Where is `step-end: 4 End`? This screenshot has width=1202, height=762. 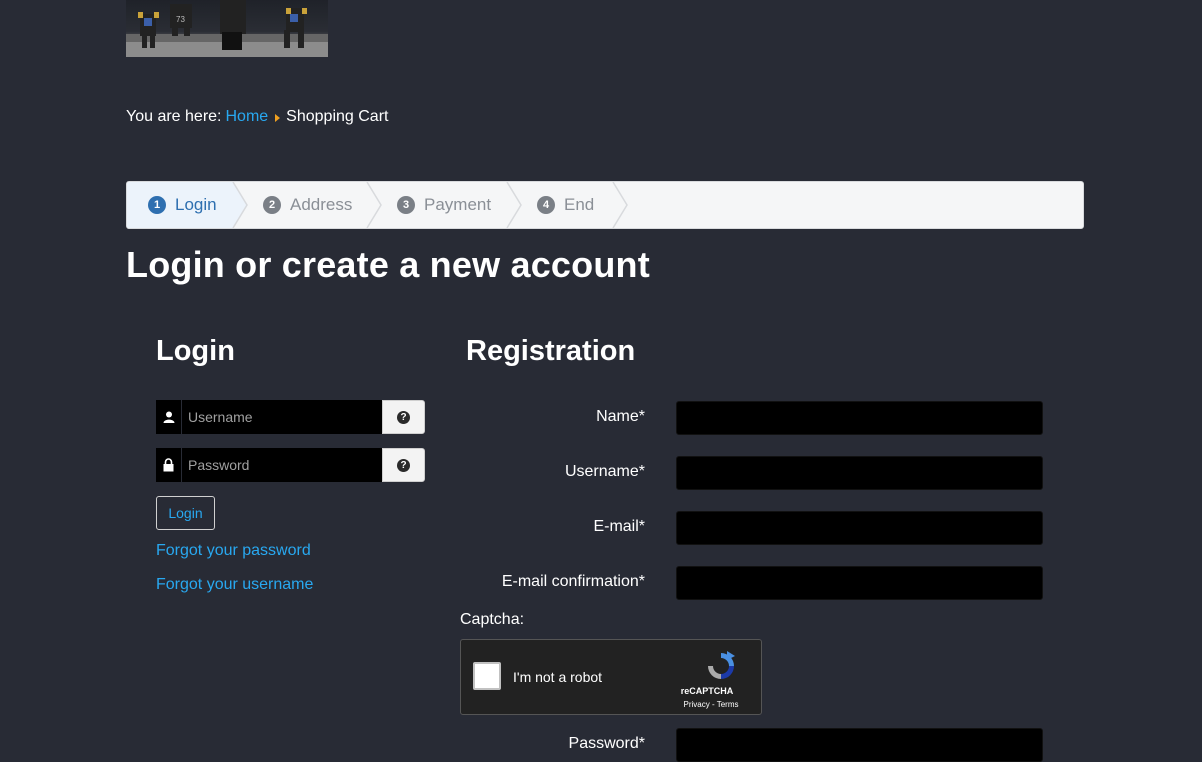
step-end: 4 End is located at coordinates (565, 205).